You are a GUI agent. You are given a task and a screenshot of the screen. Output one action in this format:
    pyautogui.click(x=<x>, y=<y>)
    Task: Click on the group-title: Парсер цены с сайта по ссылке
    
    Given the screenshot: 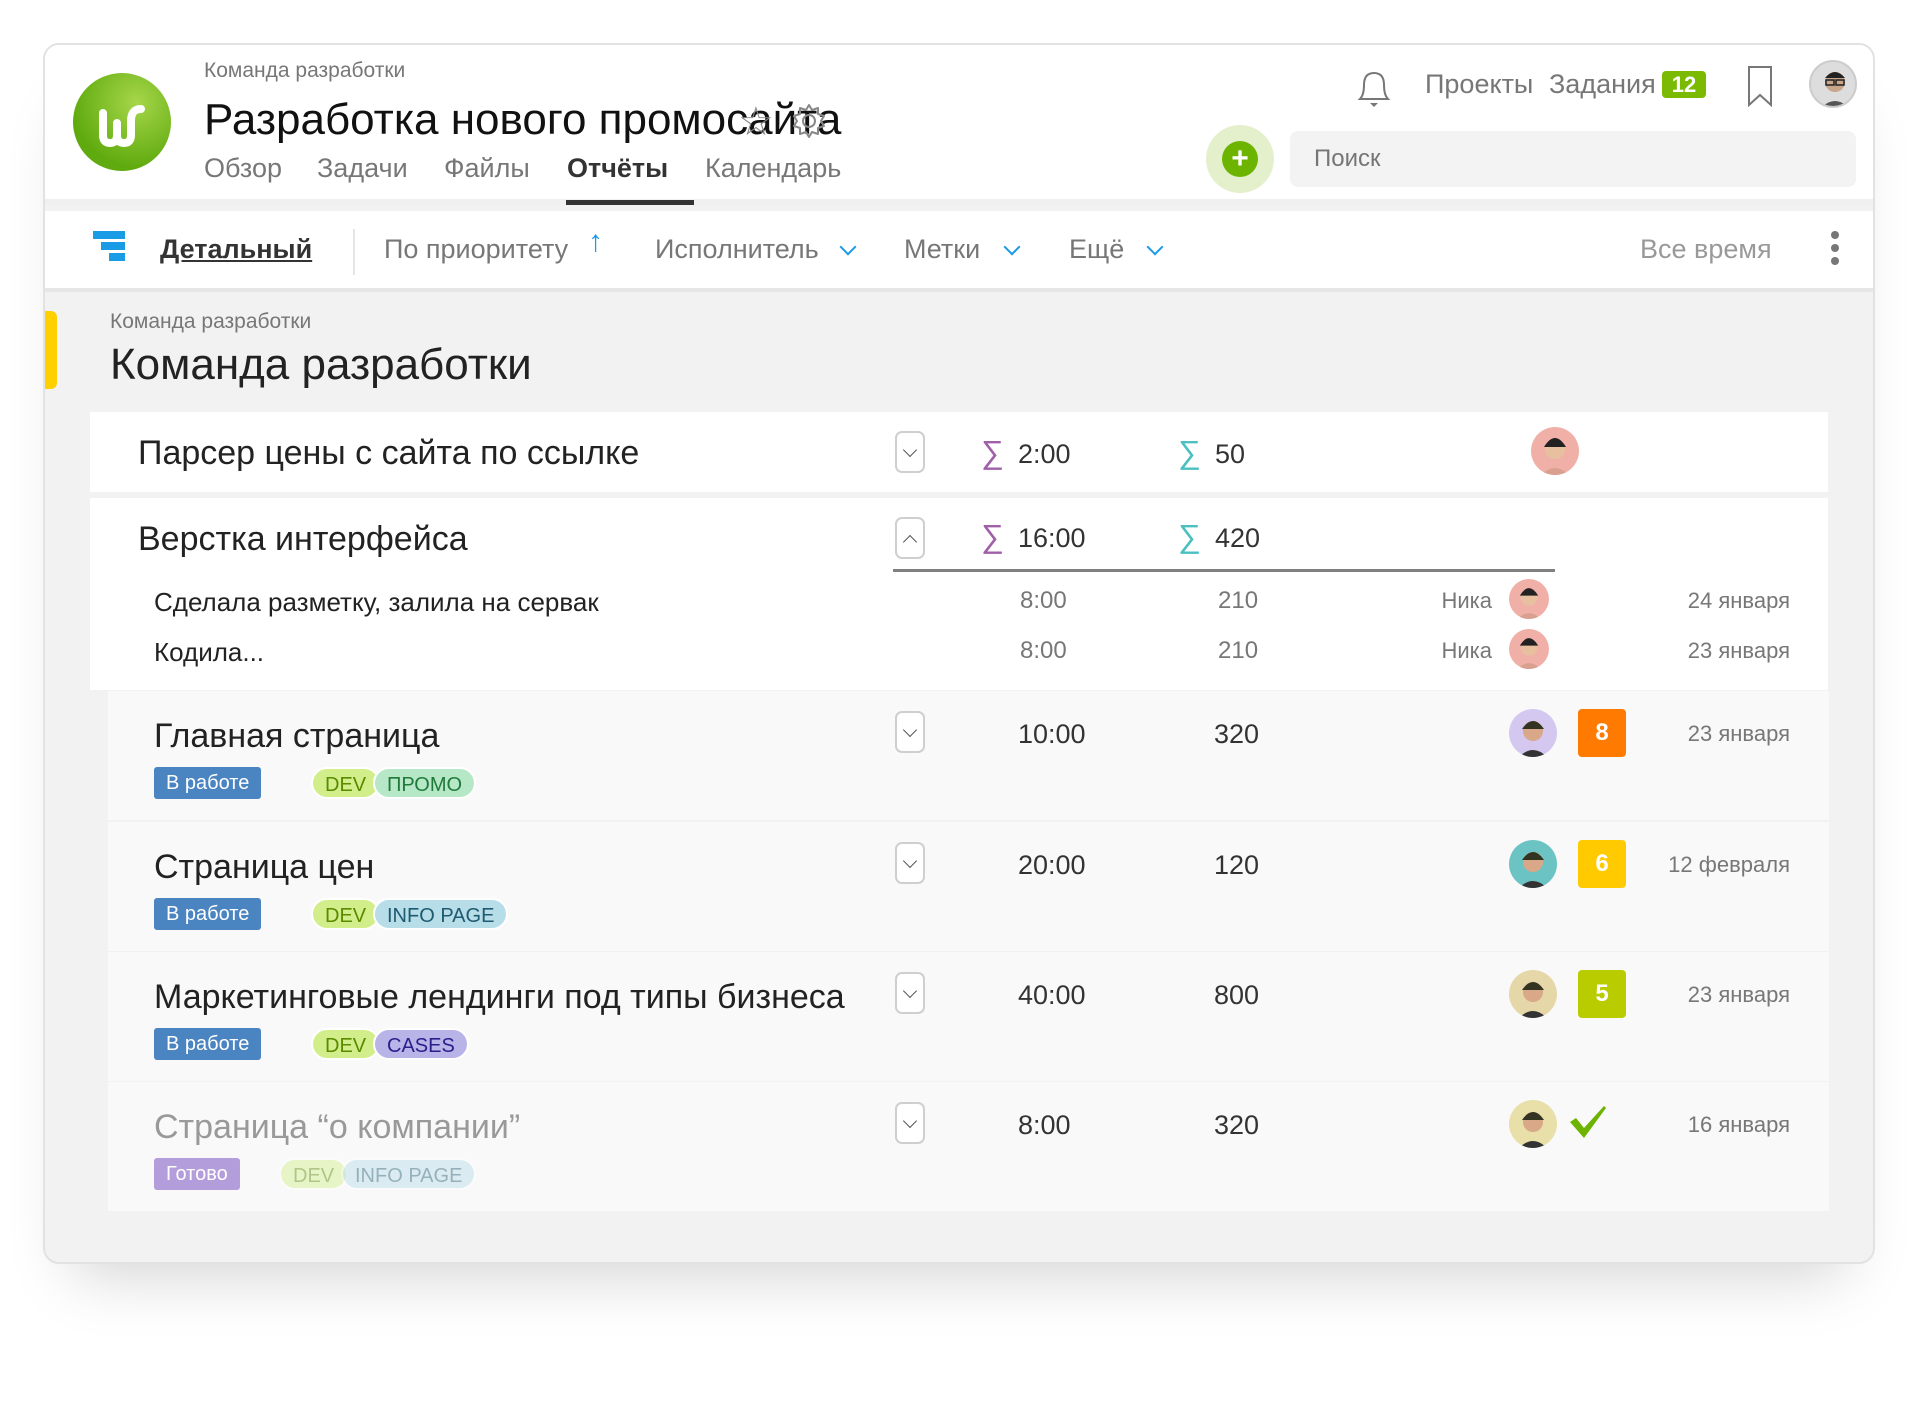 What is the action you would take?
    pyautogui.click(x=389, y=453)
    